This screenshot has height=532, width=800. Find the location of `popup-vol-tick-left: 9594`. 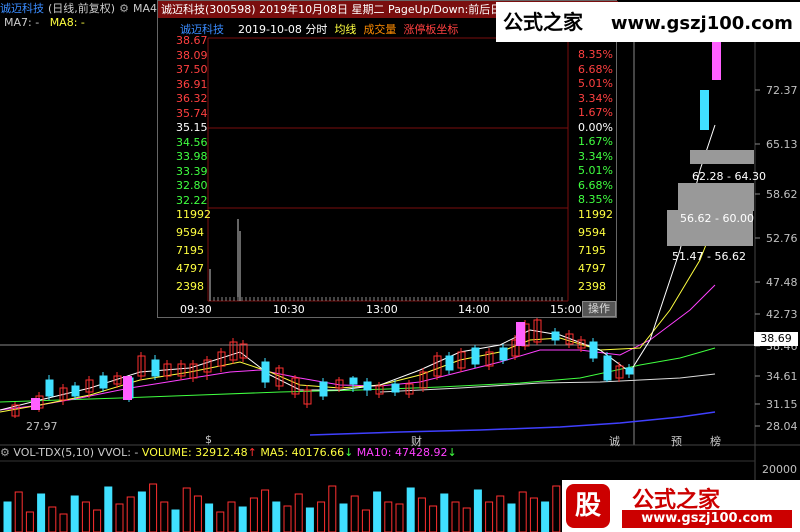

popup-vol-tick-left: 9594 is located at coordinates (190, 232).